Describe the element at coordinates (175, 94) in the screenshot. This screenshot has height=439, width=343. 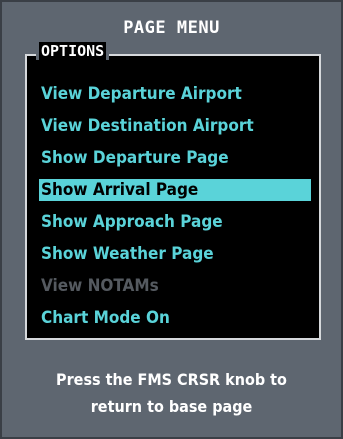
I see `menu-item-view-departure-airport: View Departure Airport` at that location.